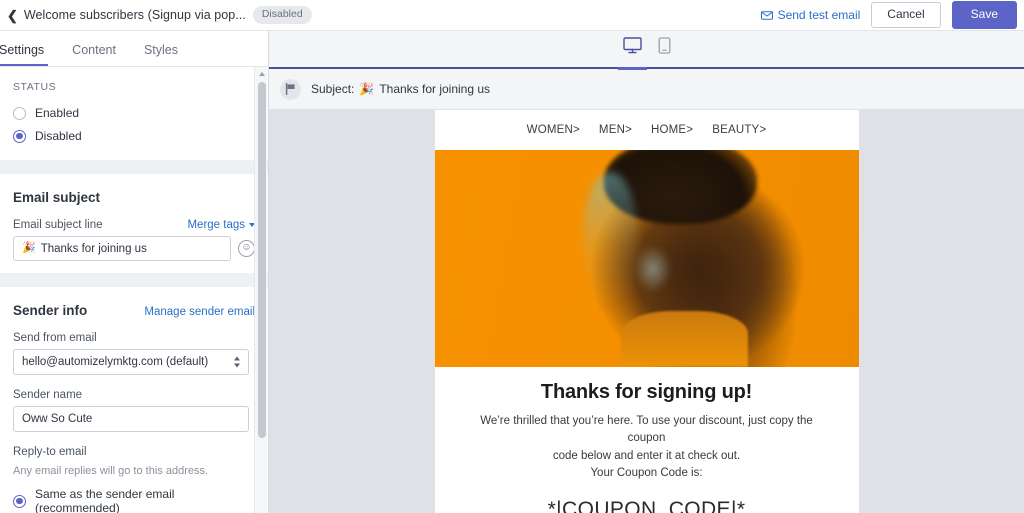 The width and height of the screenshot is (1024, 513). Describe the element at coordinates (261, 73) in the screenshot. I see `scroll-up-arrow-icon` at that location.